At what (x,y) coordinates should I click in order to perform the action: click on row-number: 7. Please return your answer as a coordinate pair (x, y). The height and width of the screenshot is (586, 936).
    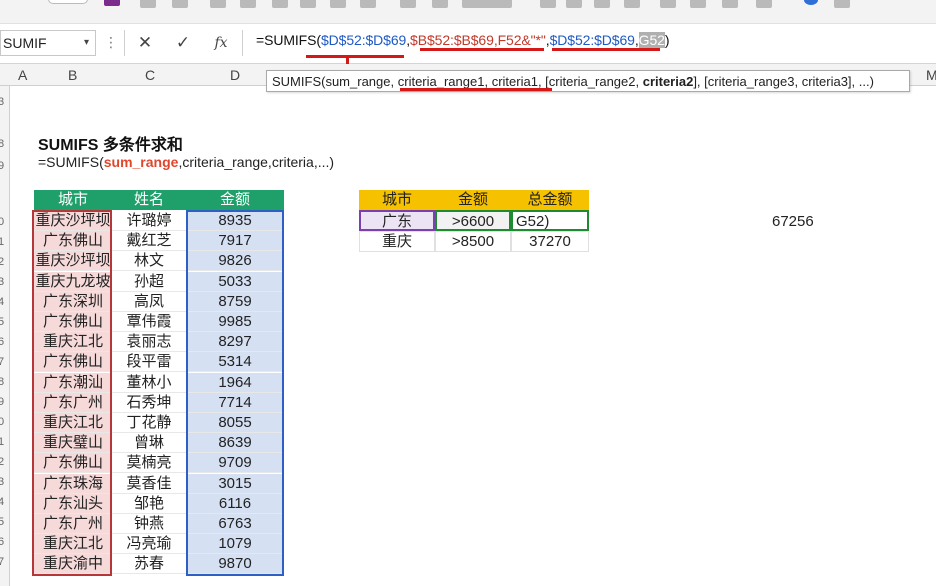
    Looking at the image, I should click on (2, 362).